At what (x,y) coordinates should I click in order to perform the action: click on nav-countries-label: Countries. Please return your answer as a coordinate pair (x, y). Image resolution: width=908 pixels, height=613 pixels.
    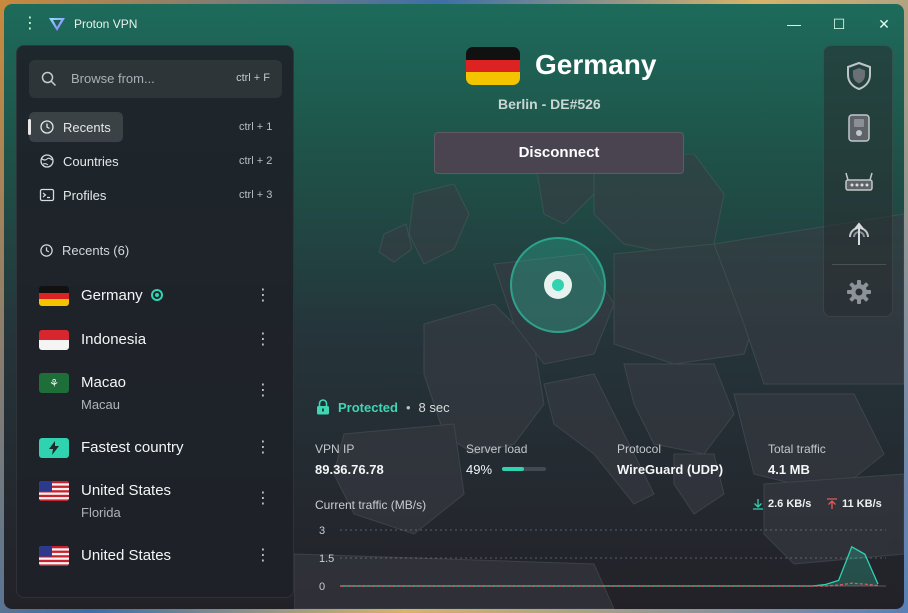
    Looking at the image, I should click on (91, 161).